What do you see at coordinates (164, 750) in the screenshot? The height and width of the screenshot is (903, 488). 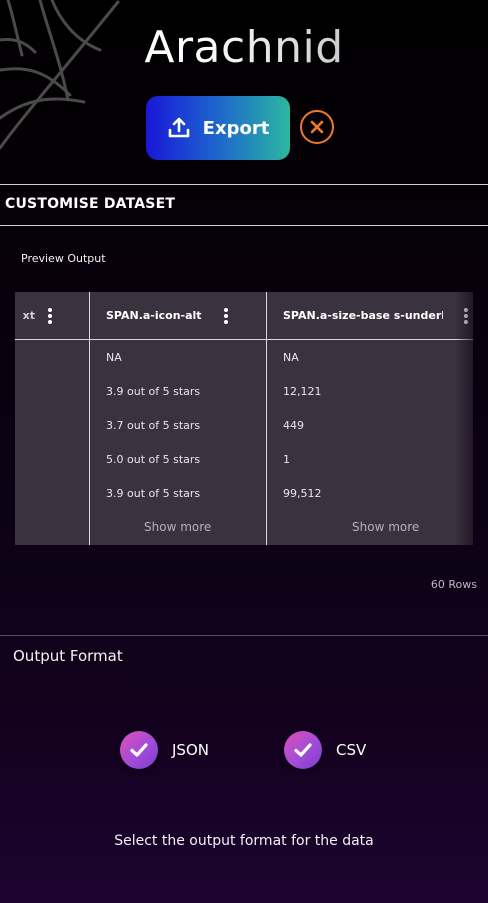 I see `json-format-option: JSON` at bounding box center [164, 750].